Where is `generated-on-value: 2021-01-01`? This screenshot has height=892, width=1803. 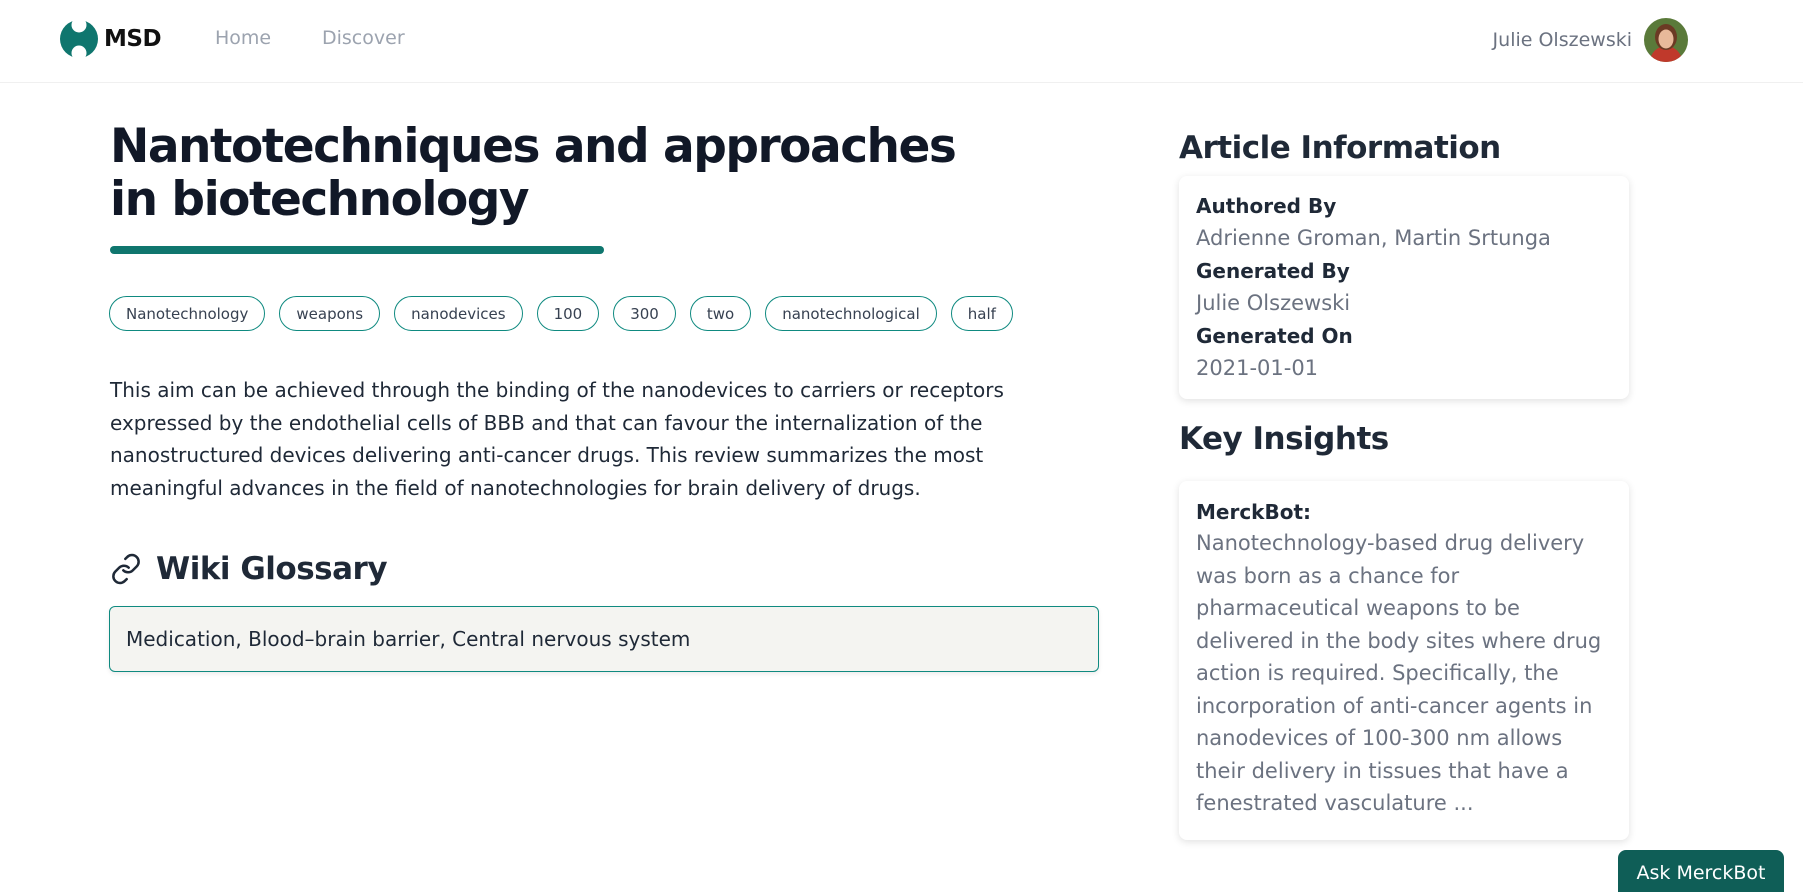
generated-on-value: 2021-01-01 is located at coordinates (1257, 368).